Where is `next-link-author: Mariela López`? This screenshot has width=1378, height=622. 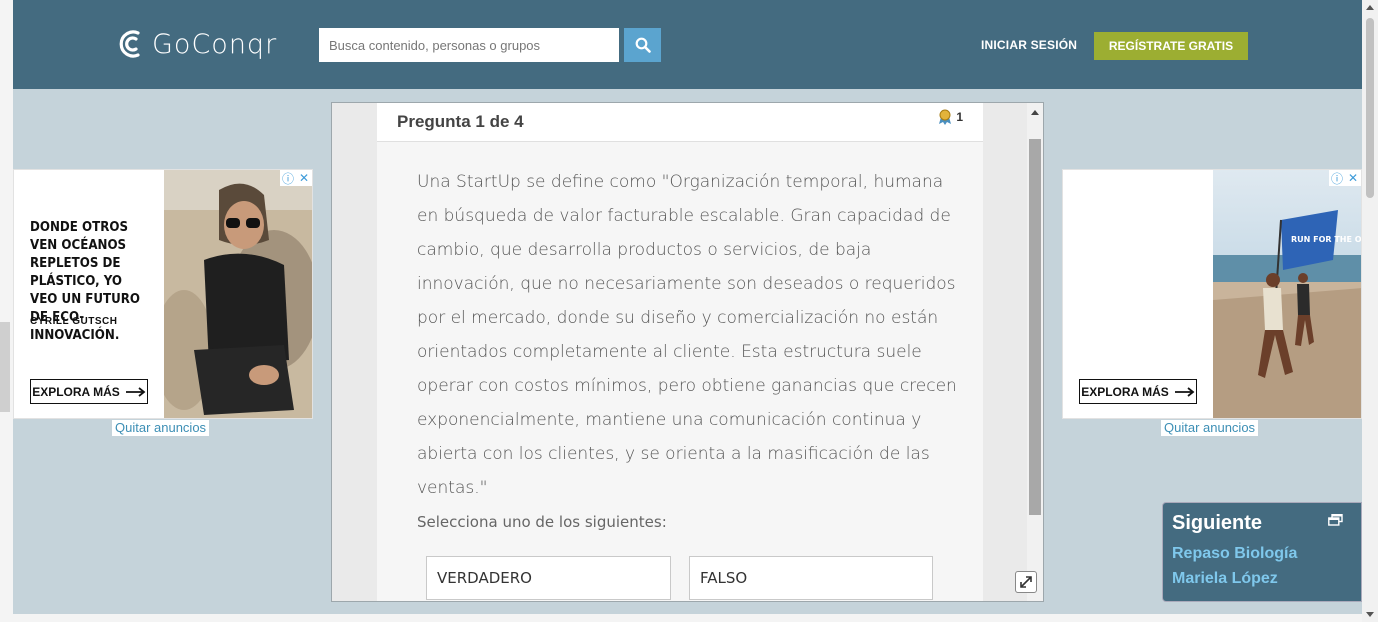
next-link-author: Mariela López is located at coordinates (1225, 579).